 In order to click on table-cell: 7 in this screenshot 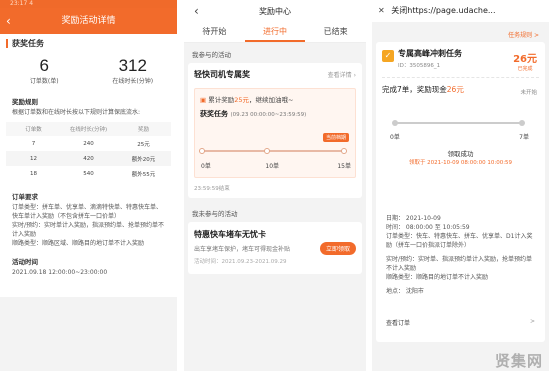, I will do `click(33, 143)`.